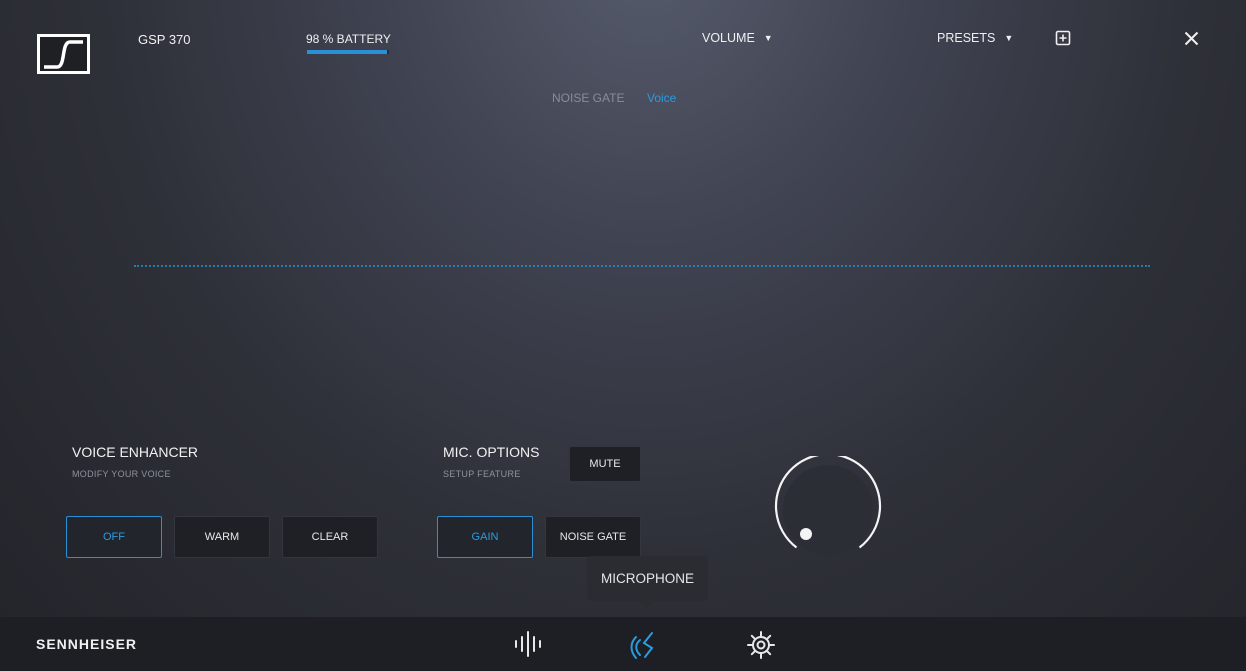  What do you see at coordinates (114, 537) in the screenshot?
I see `voice-enhancer-off-button: OFF` at bounding box center [114, 537].